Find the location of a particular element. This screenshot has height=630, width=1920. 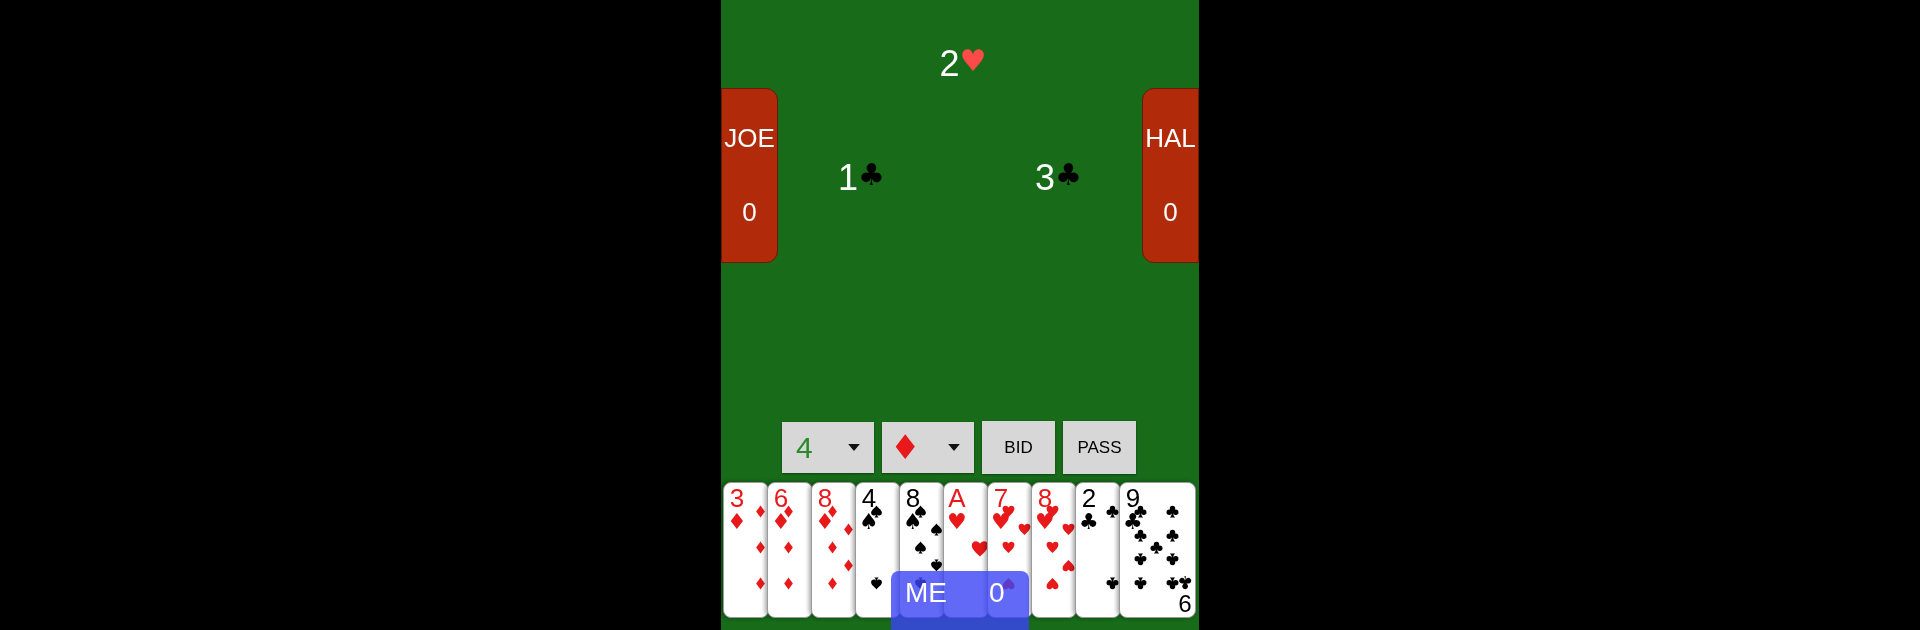

card-rank: 3 is located at coordinates (737, 498).